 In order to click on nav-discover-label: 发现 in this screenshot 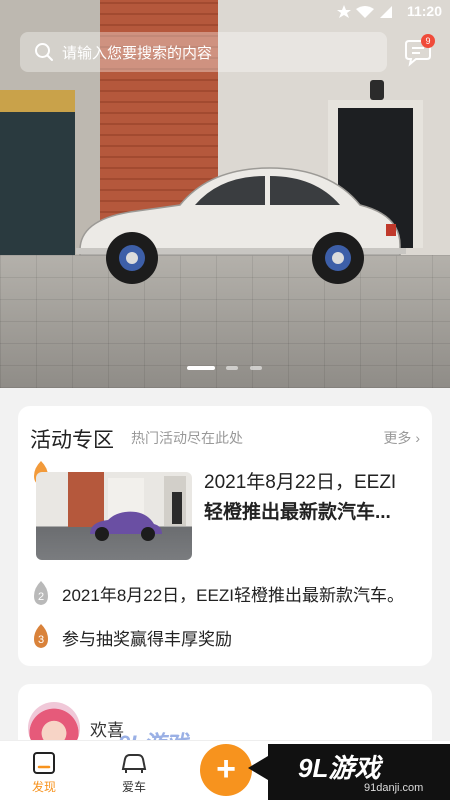, I will do `click(43, 787)`.